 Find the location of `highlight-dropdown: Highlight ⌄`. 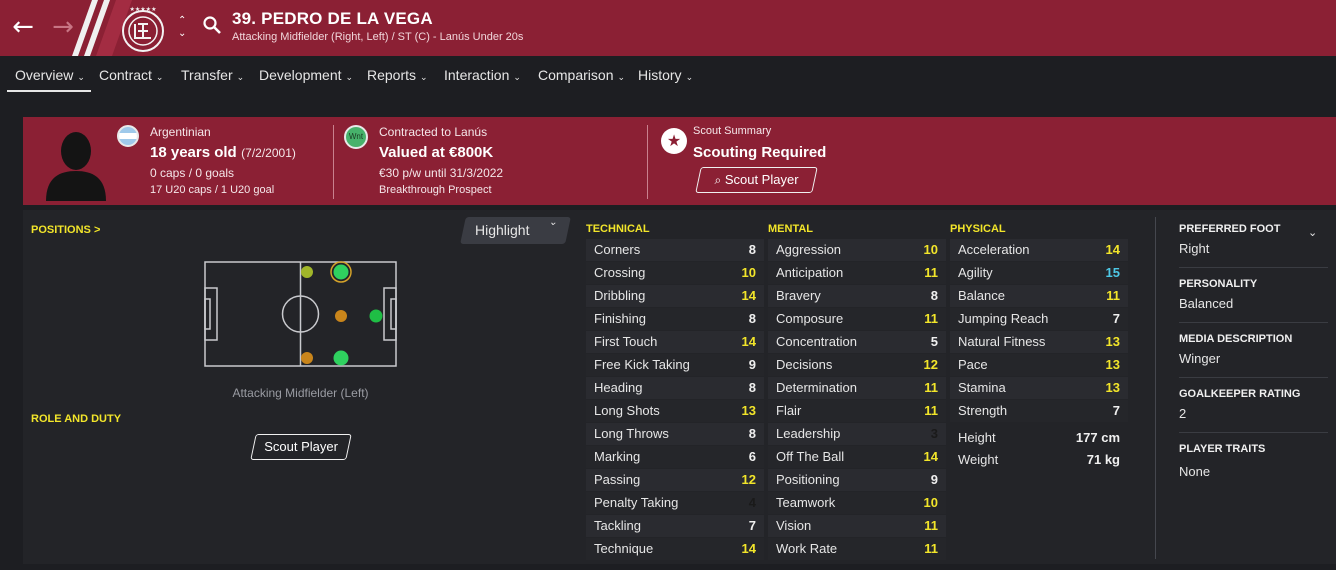

highlight-dropdown: Highlight ⌄ is located at coordinates (515, 230).